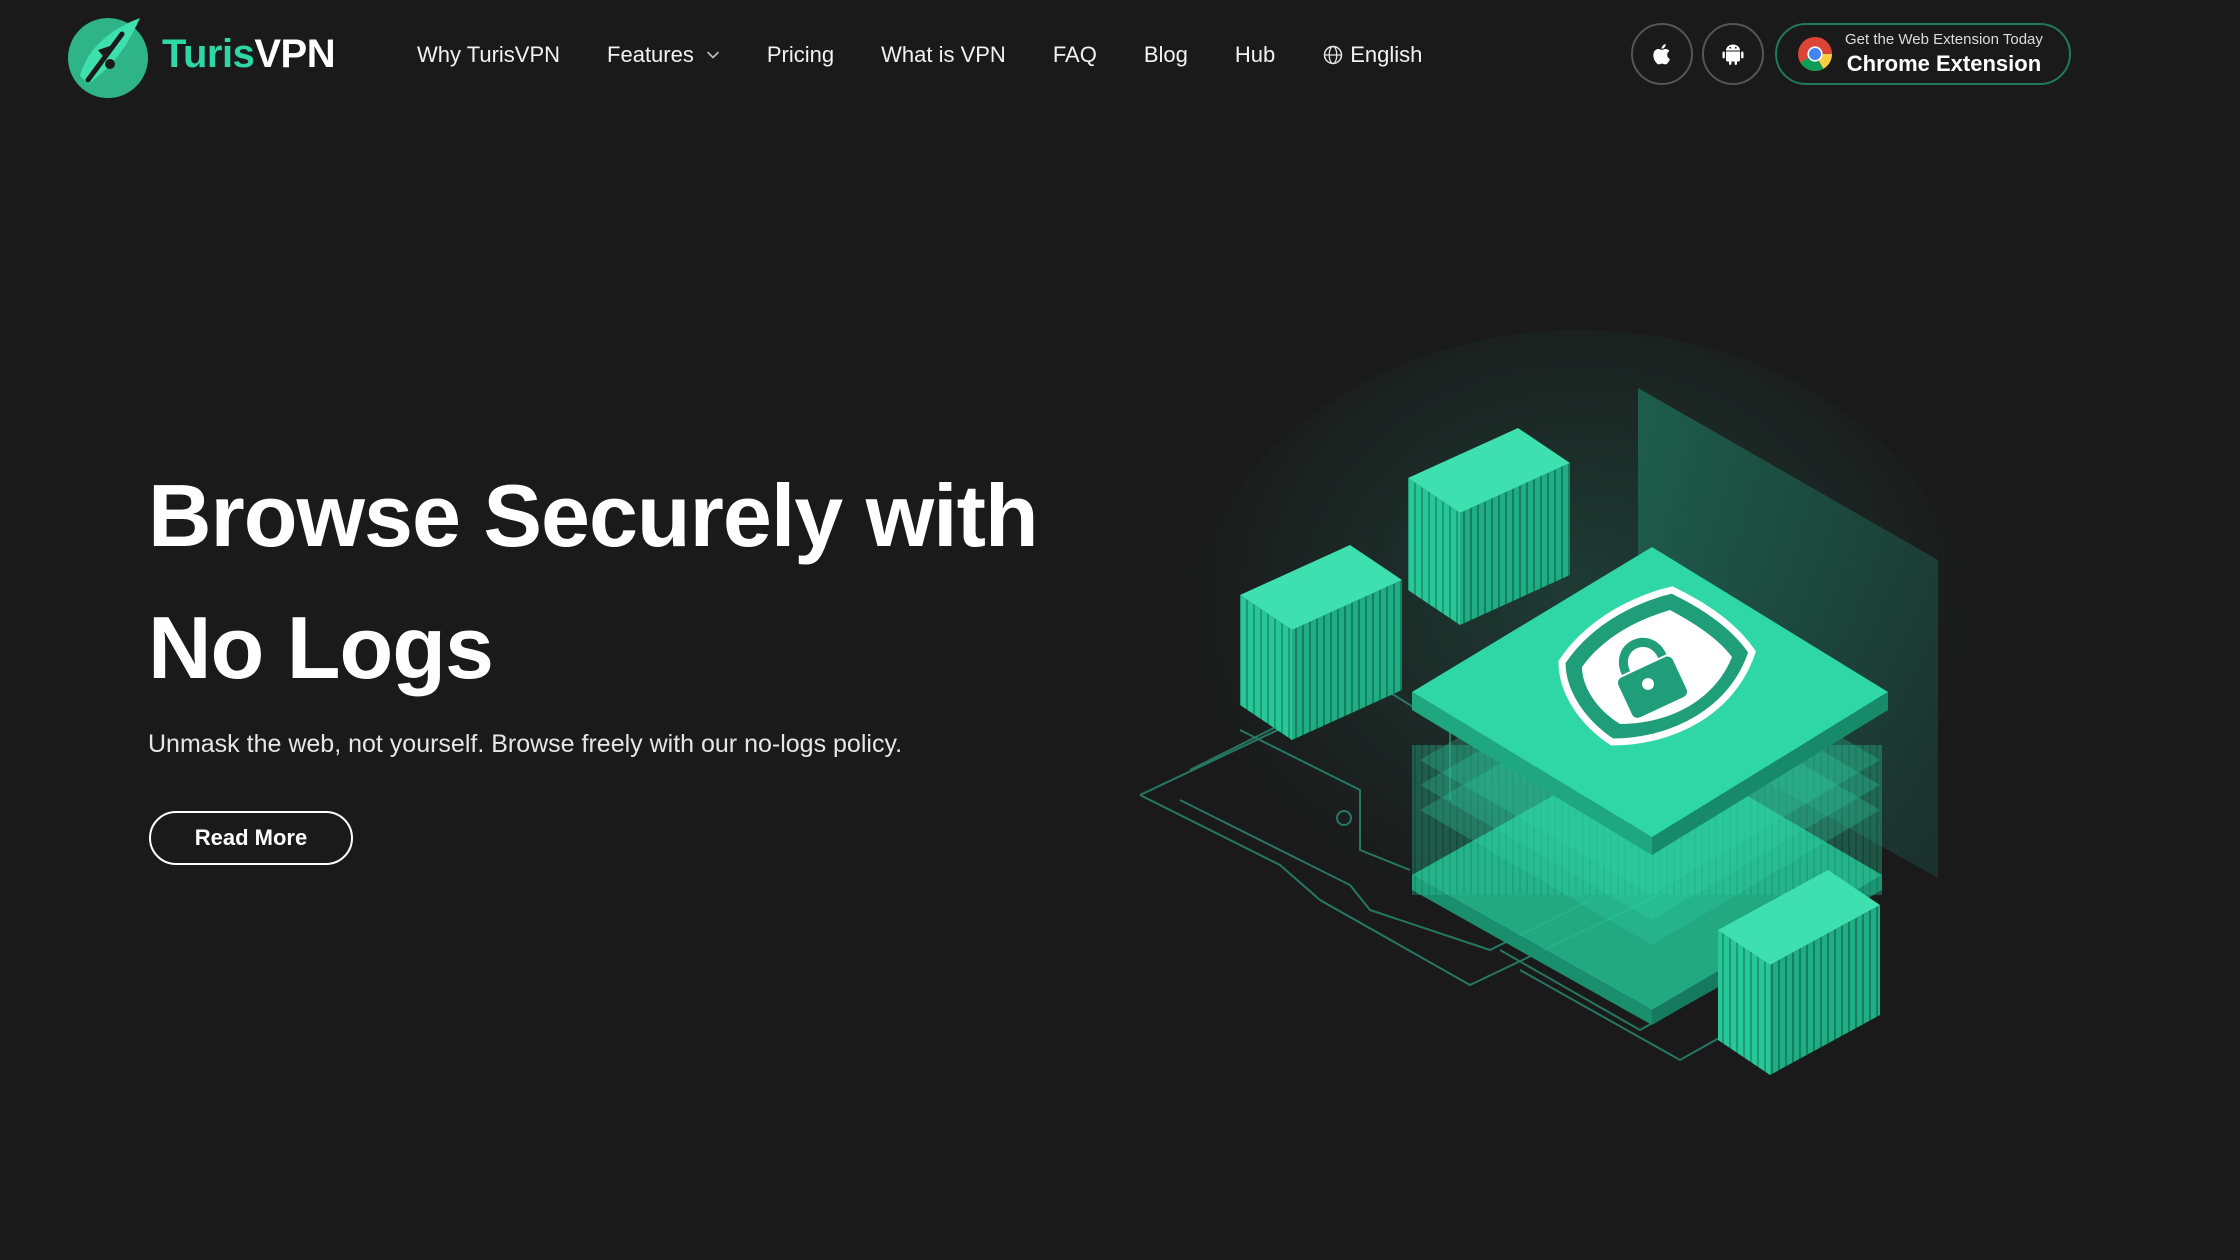 This screenshot has height=1260, width=2240. Describe the element at coordinates (251, 838) in the screenshot. I see `read-more-button: Read More` at that location.